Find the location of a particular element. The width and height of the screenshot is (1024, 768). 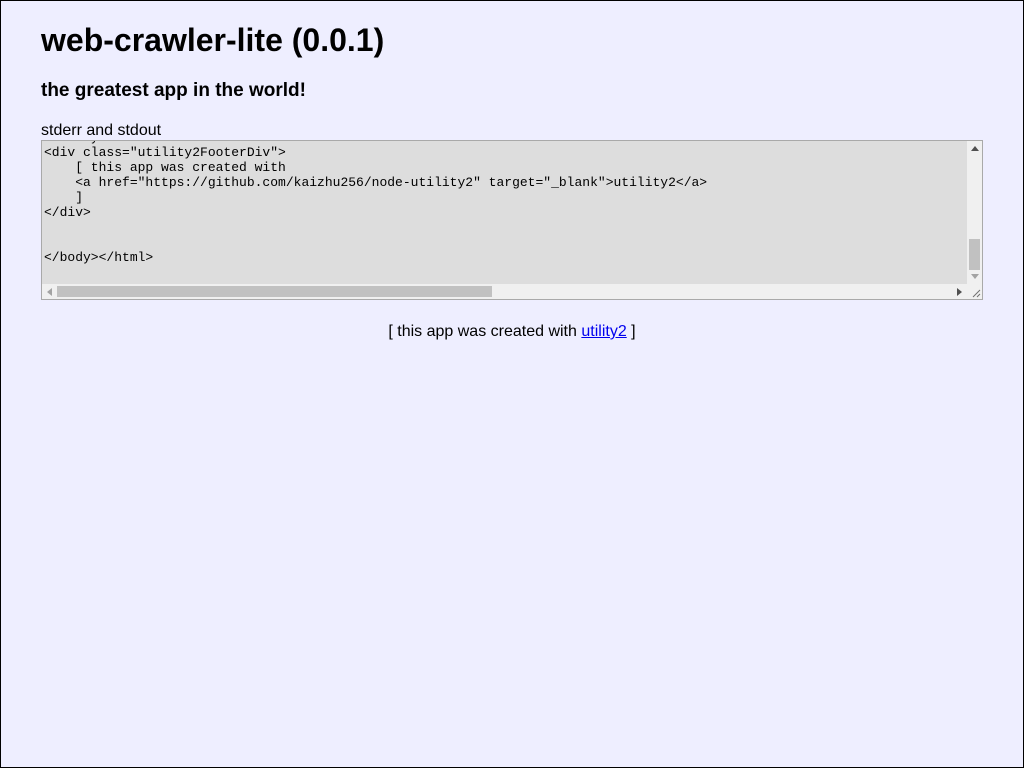

page-subtitle: the greatest app in the world! is located at coordinates (173, 90).